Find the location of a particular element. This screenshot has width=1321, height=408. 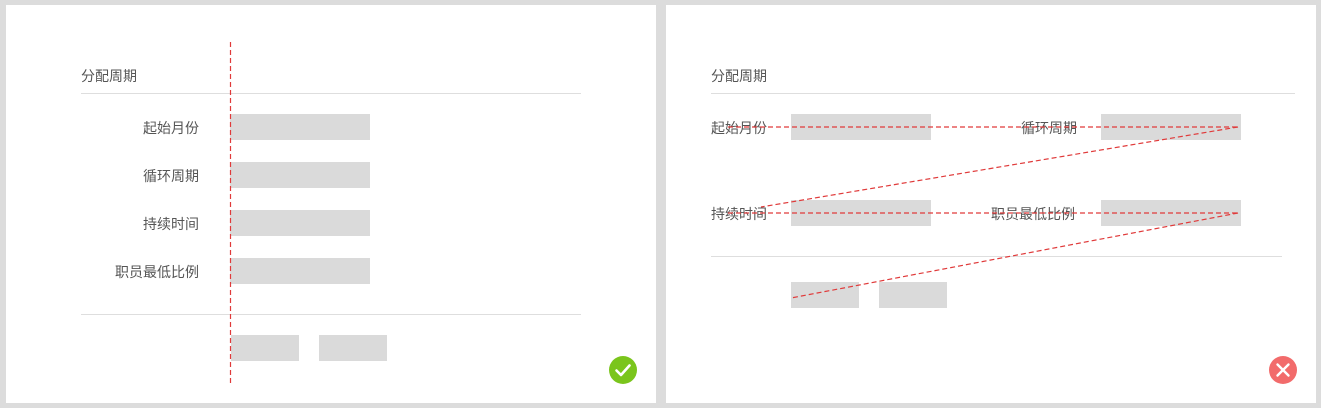

check-badge is located at coordinates (623, 370).